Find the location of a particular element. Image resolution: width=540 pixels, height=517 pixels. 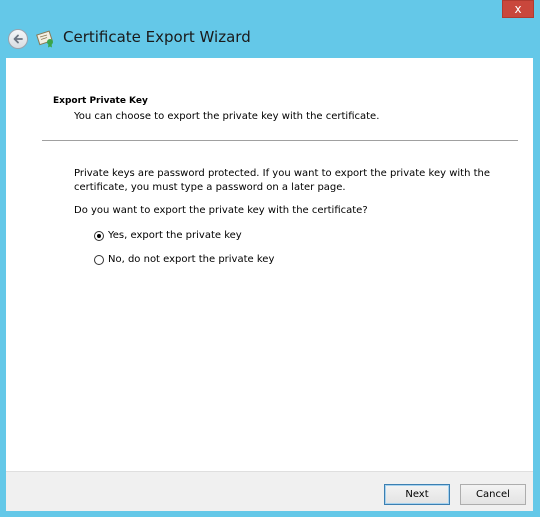

back-arrow-icon is located at coordinates (18, 39).